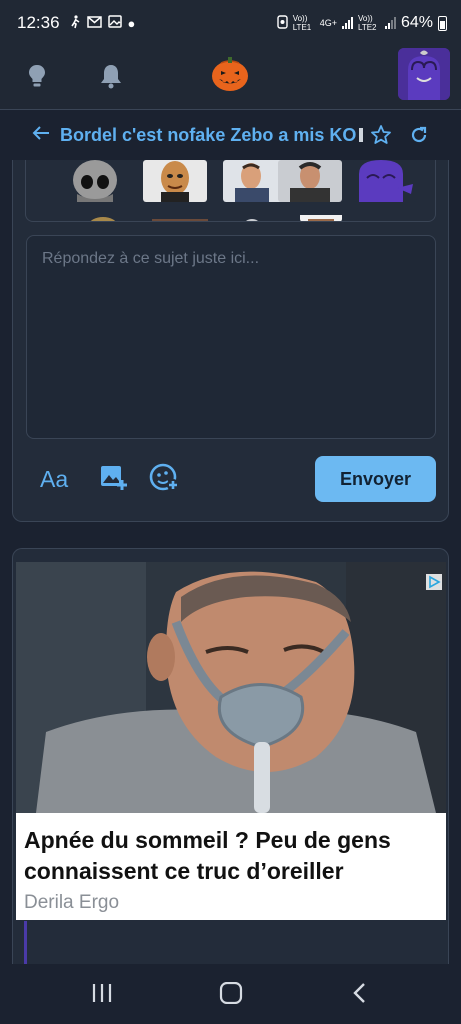 This screenshot has width=461, height=1024. What do you see at coordinates (282, 23) in the screenshot?
I see `nfc-icon` at bounding box center [282, 23].